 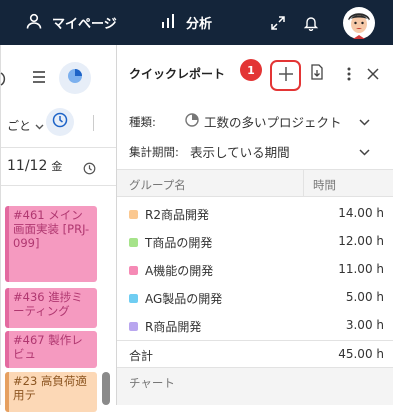 I want to click on grouping-dropdown: ごと, so click(x=25, y=125).